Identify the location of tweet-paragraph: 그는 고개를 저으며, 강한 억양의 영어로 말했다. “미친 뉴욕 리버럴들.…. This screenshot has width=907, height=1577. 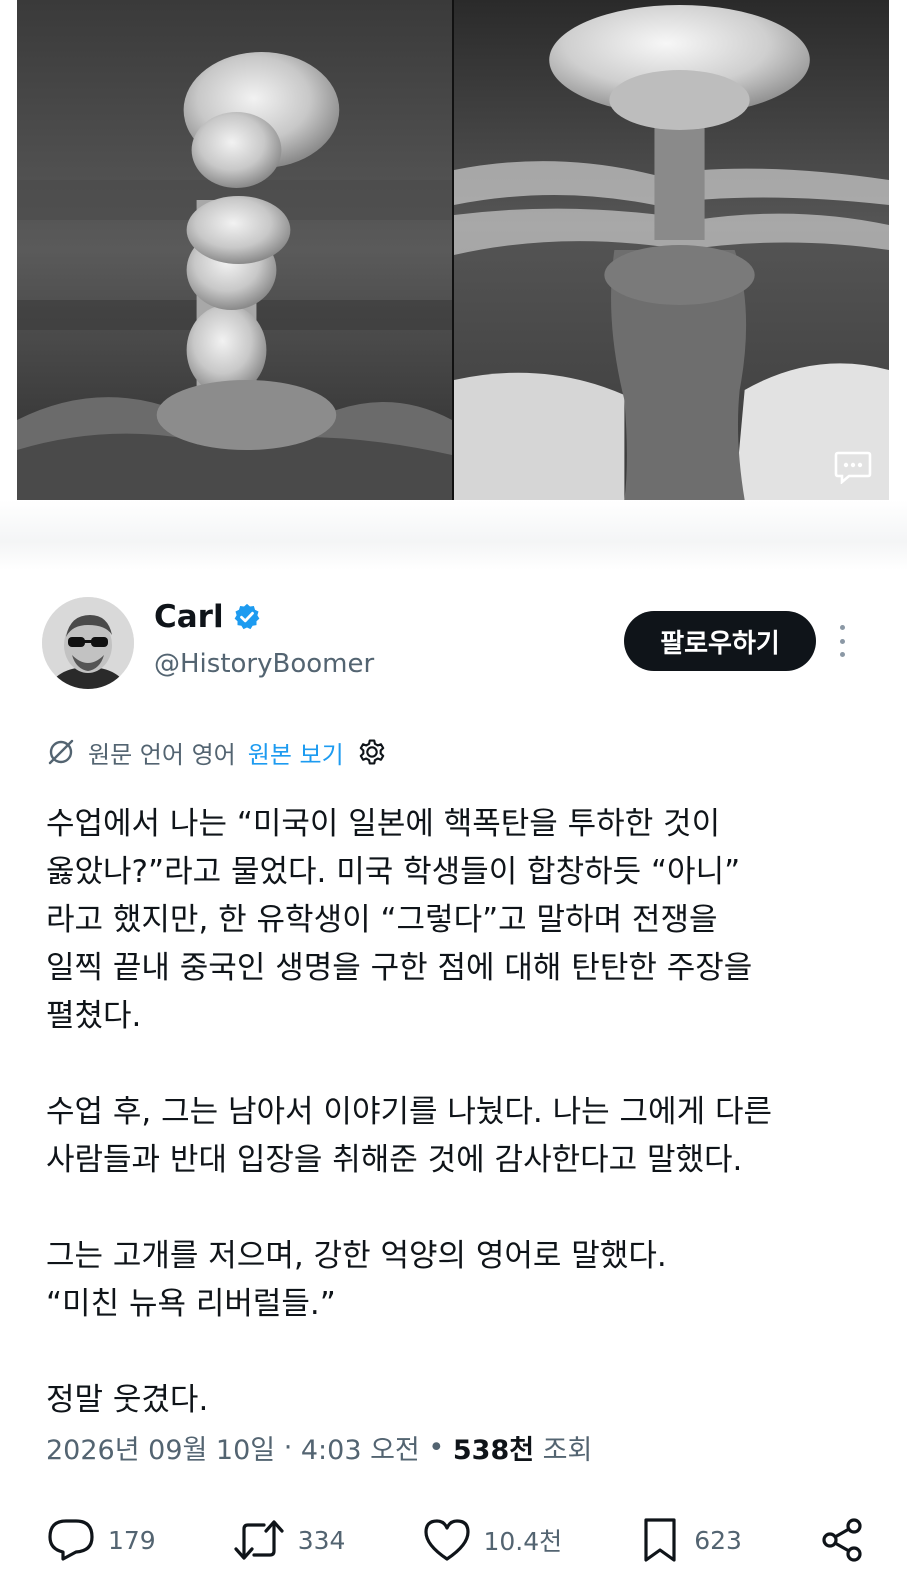
(356, 1280).